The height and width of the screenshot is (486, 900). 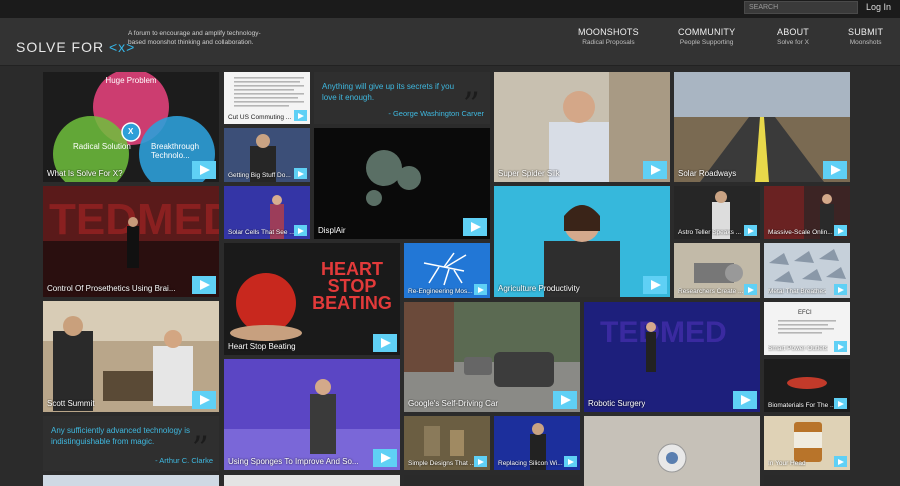 I want to click on tile-displair: DisplAir, so click(x=402, y=183).